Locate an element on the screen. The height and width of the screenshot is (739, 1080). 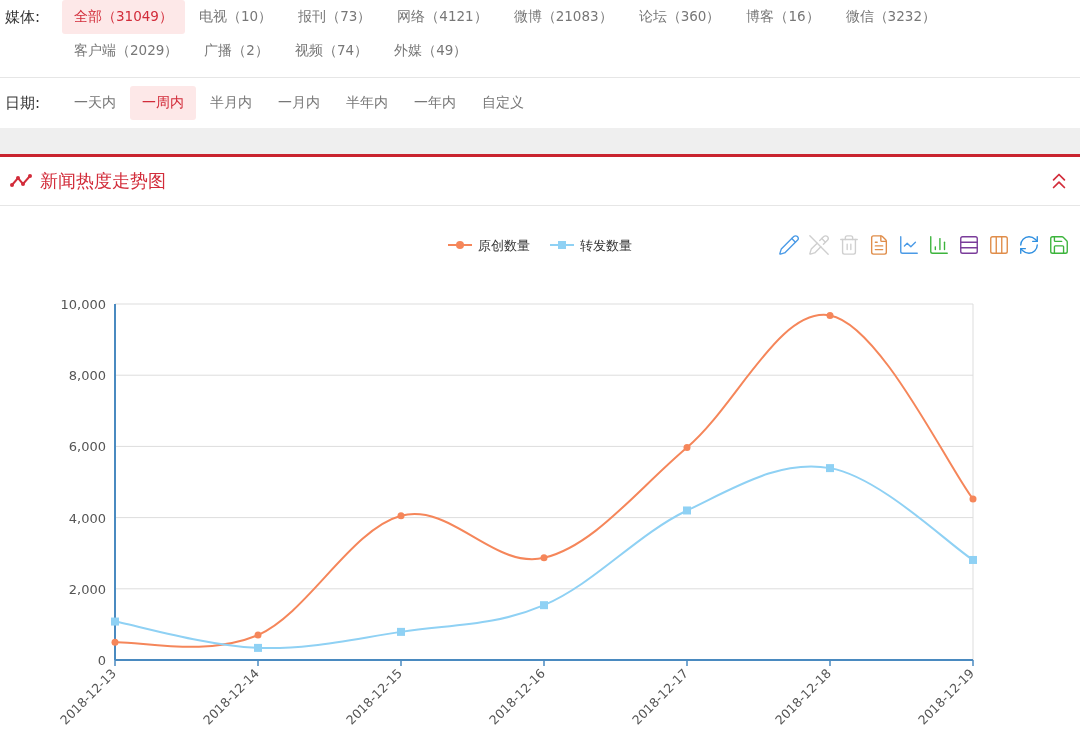
date-filter-option: 半年内 is located at coordinates (367, 103).